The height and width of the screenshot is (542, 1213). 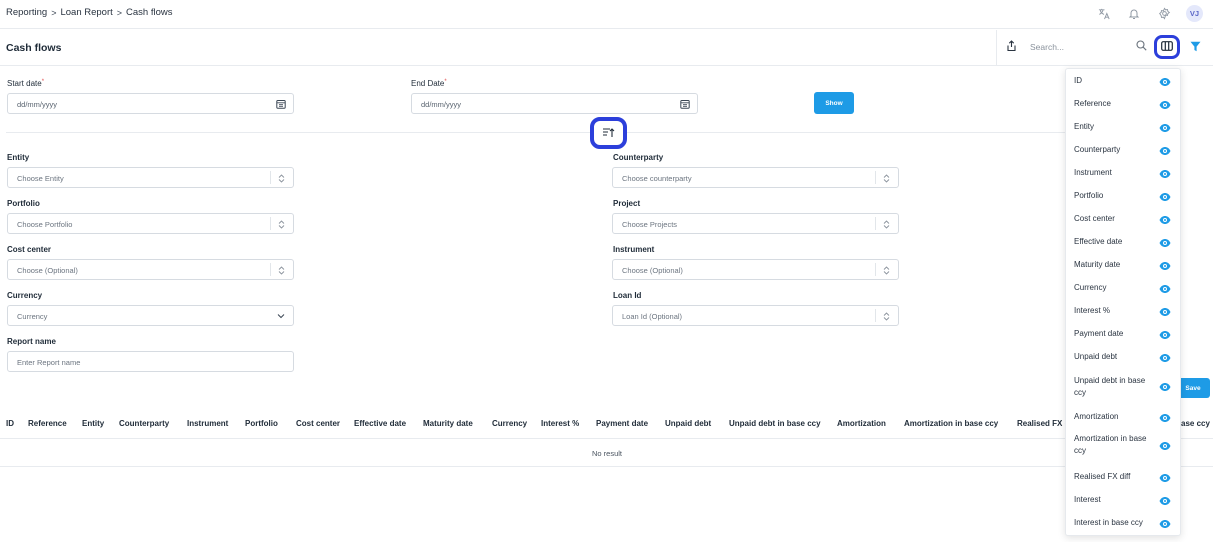 What do you see at coordinates (1134, 14) in the screenshot?
I see `bell-icon` at bounding box center [1134, 14].